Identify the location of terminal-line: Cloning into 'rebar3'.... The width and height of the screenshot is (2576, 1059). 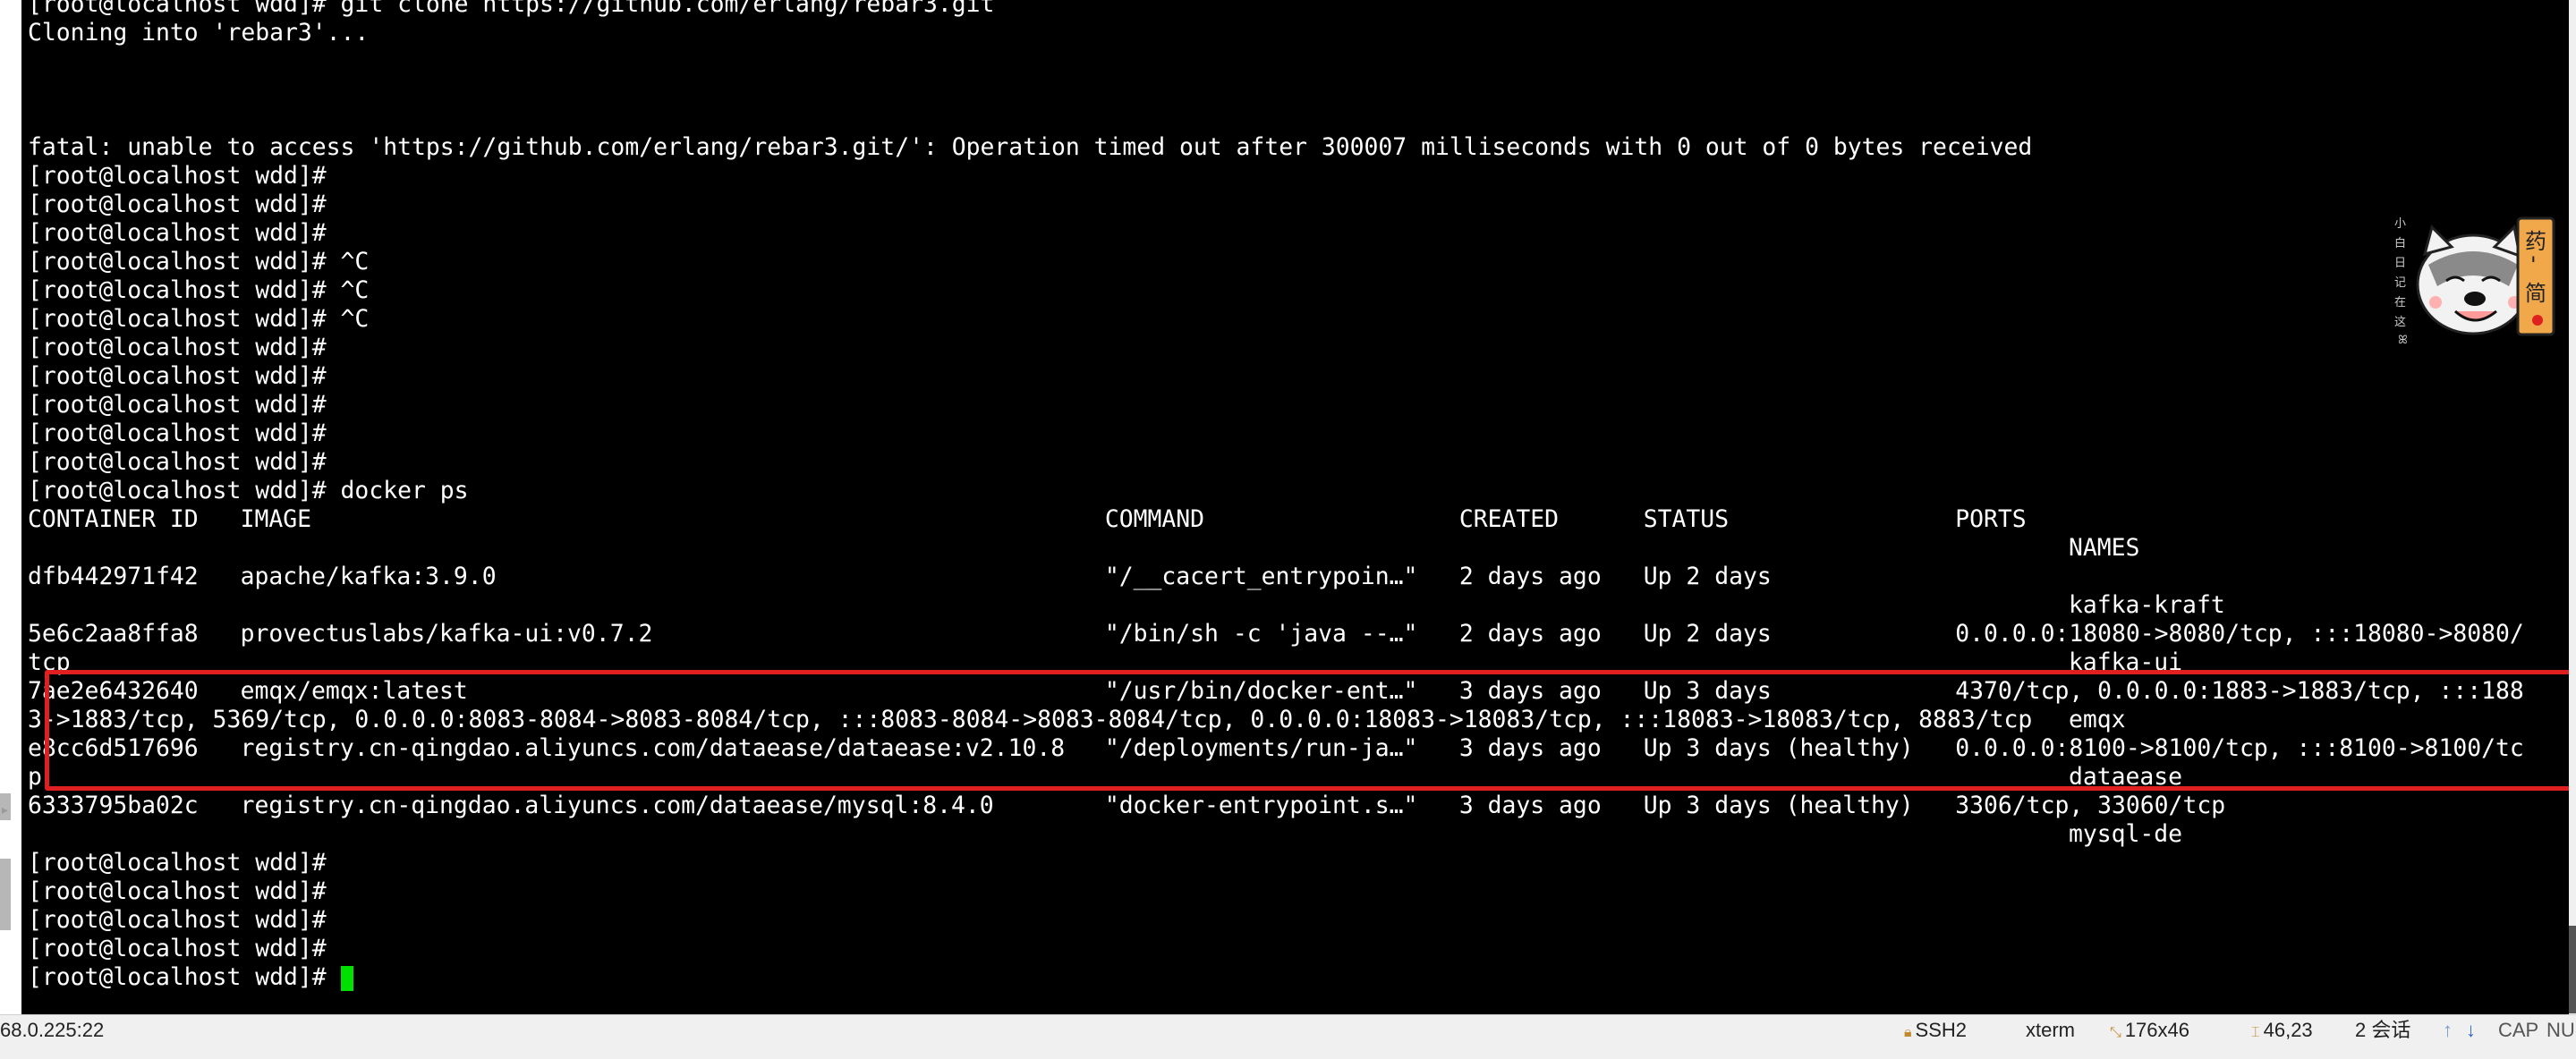
(199, 33).